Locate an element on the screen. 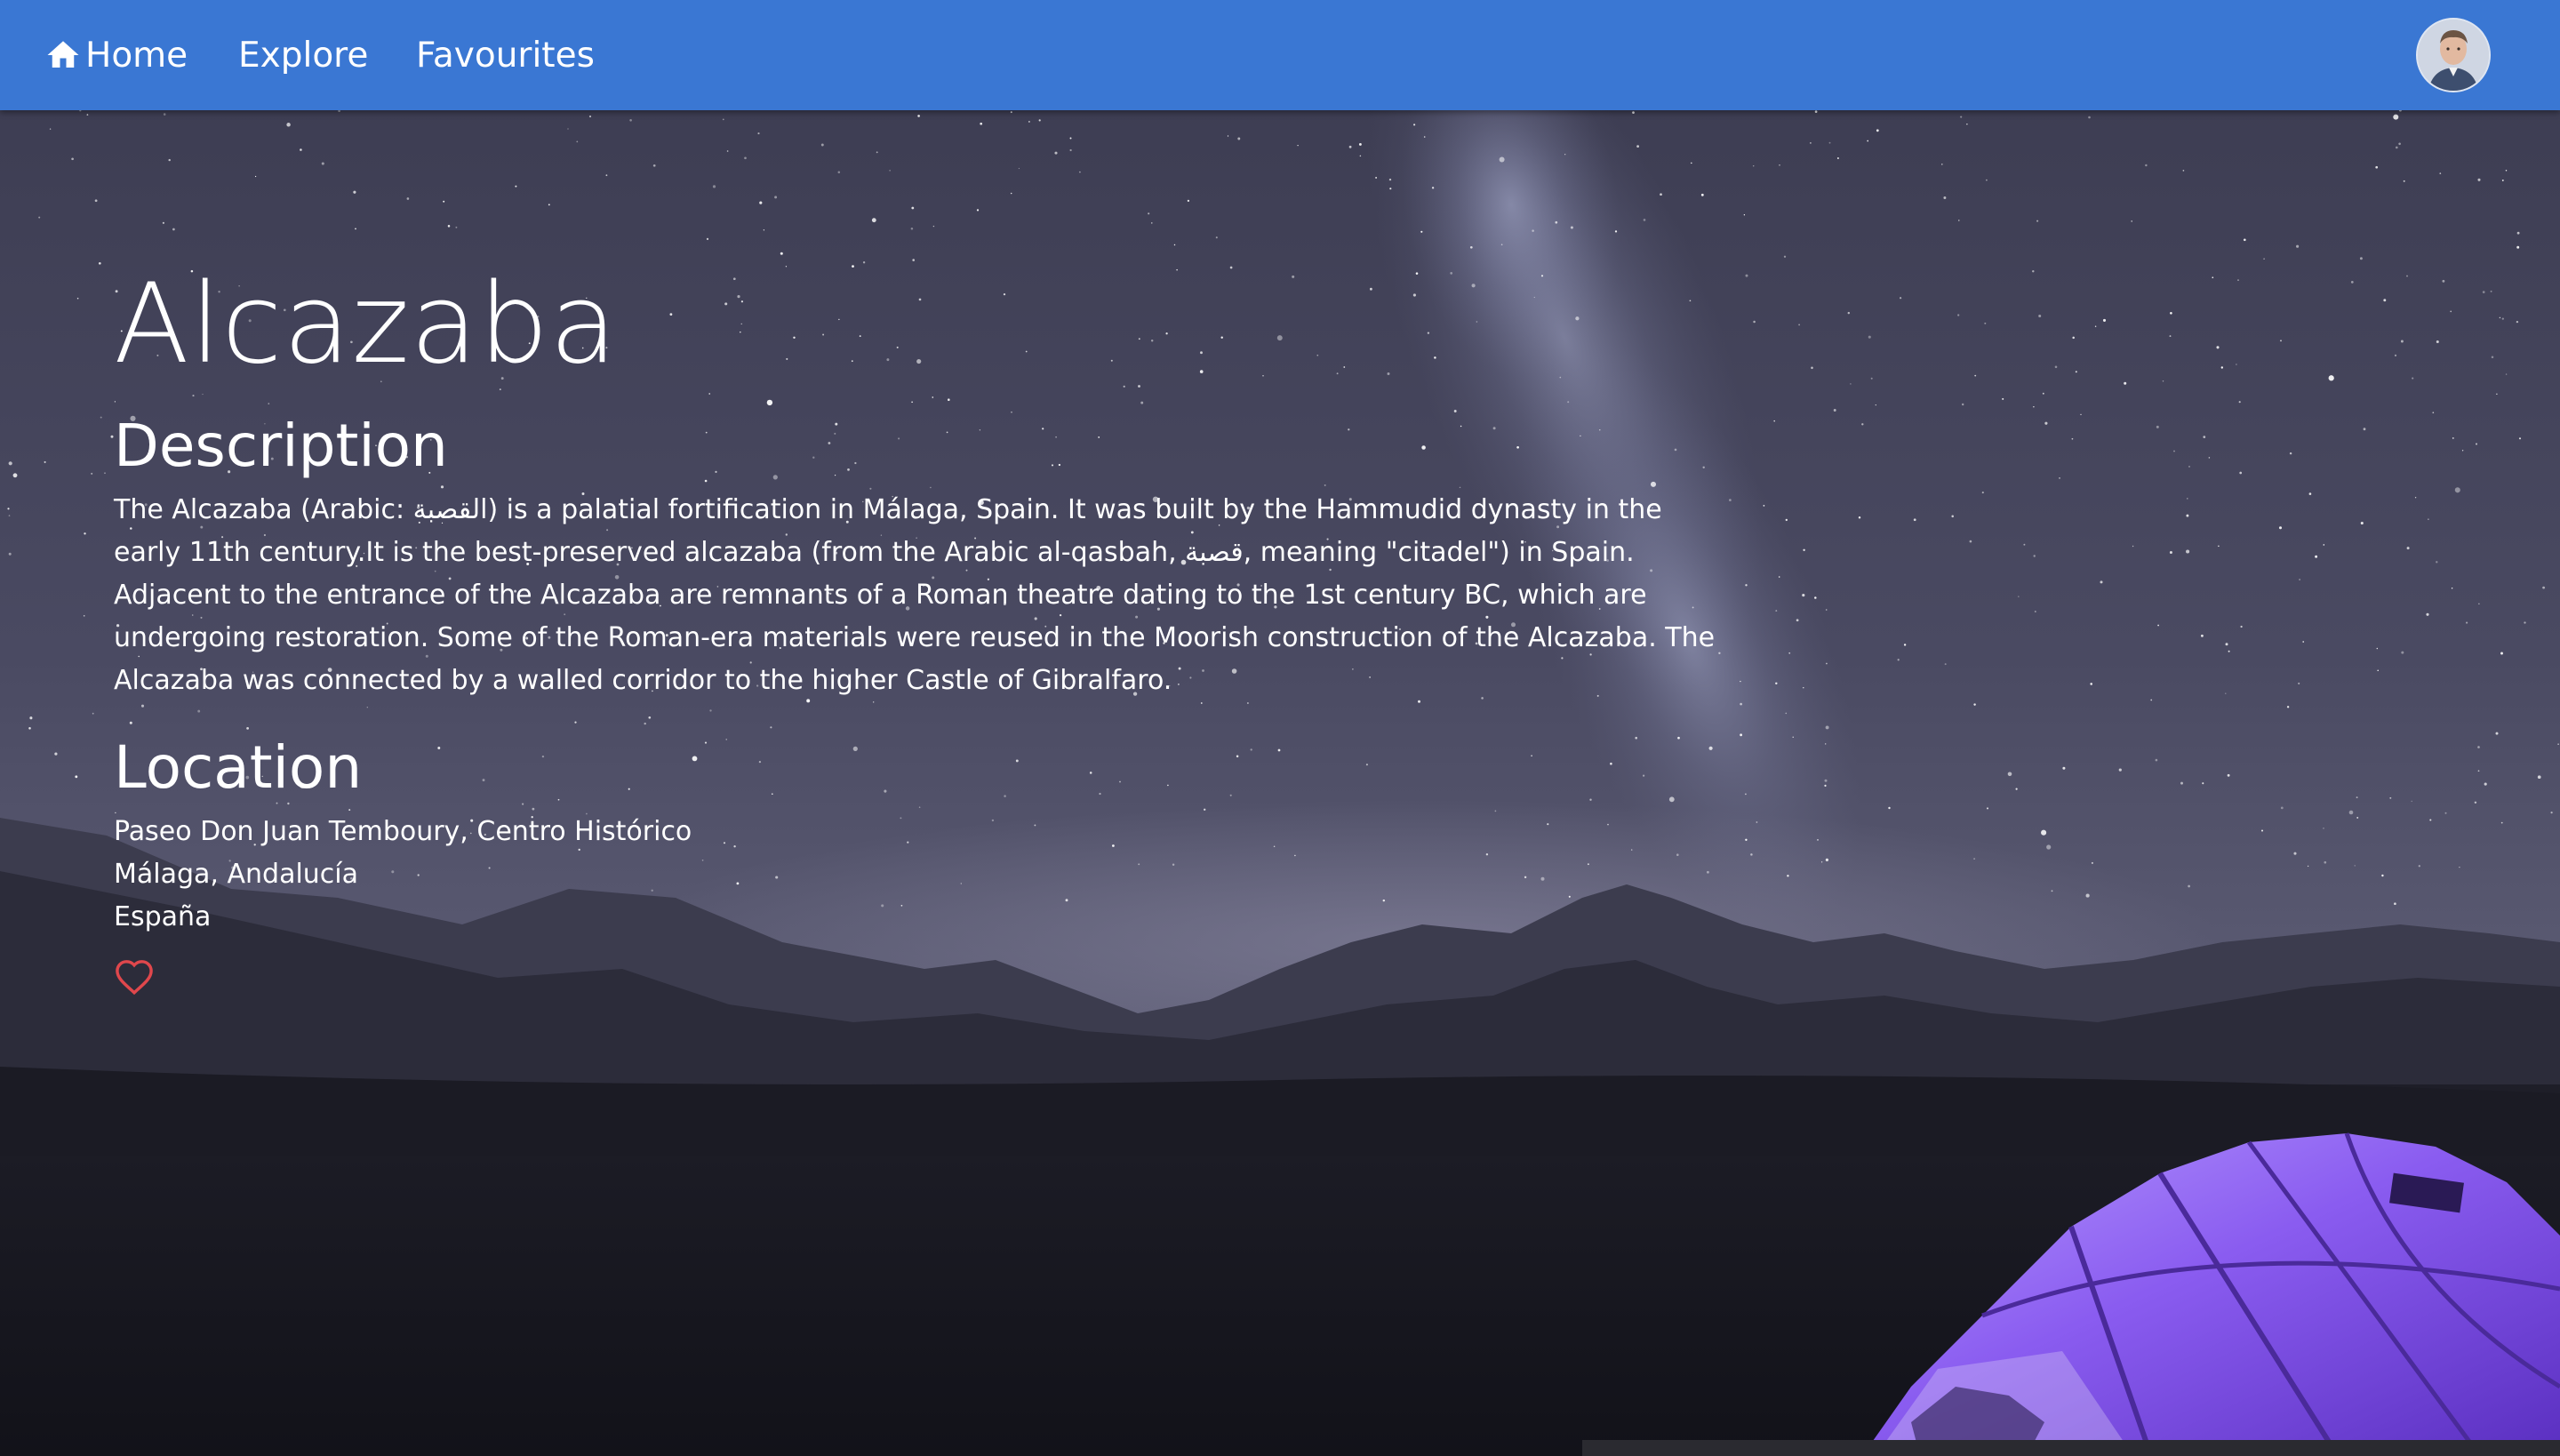 Image resolution: width=2560 pixels, height=1456 pixels. heart-outline-icon is located at coordinates (134, 978).